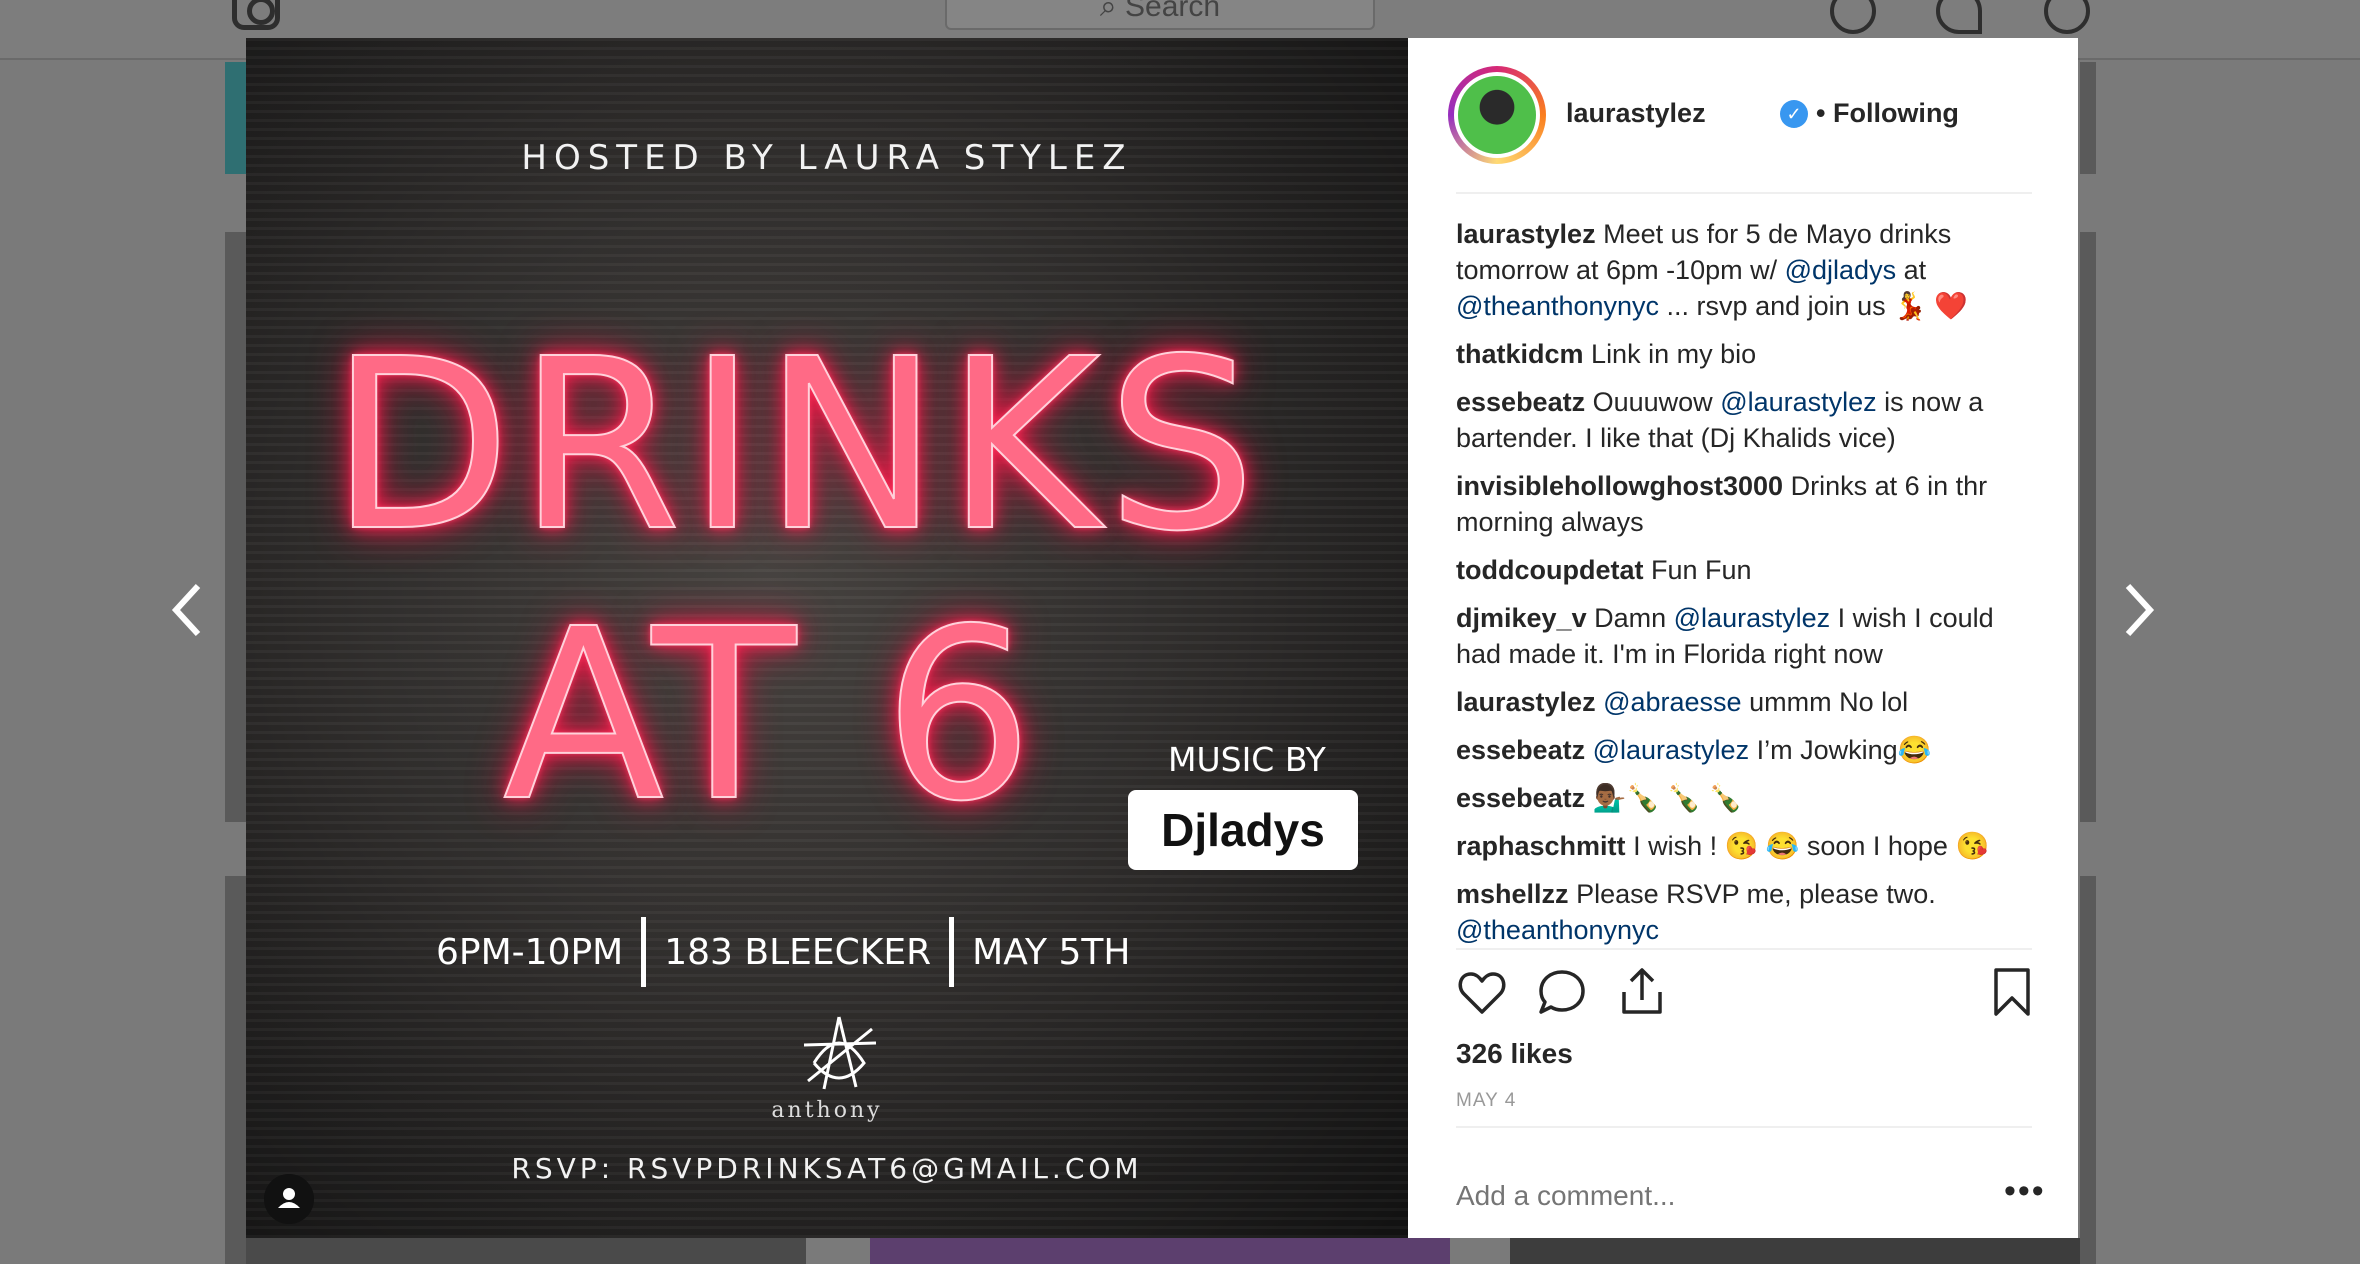  I want to click on comment-text: Fun Fun, so click(1701, 570).